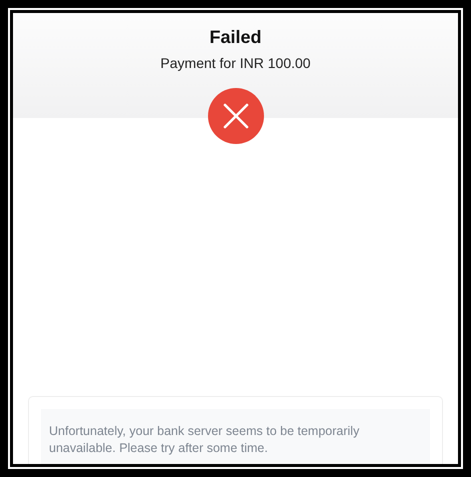  What do you see at coordinates (235, 37) in the screenshot?
I see `status-title: Failed` at bounding box center [235, 37].